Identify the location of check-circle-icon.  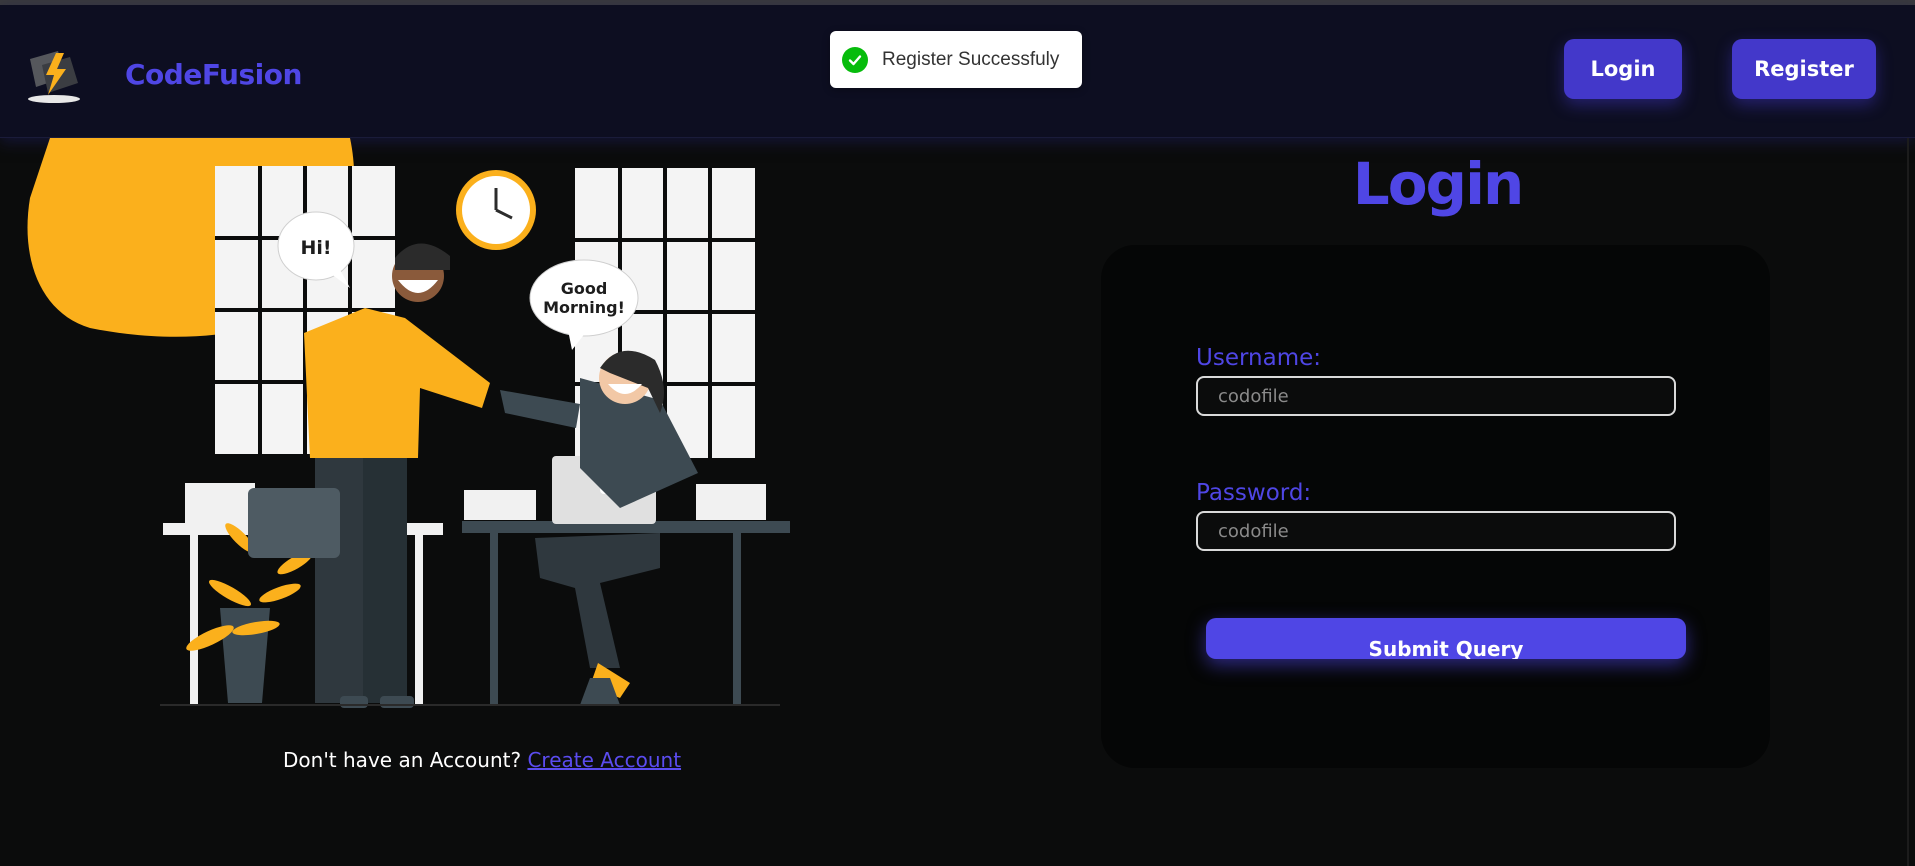
(855, 59).